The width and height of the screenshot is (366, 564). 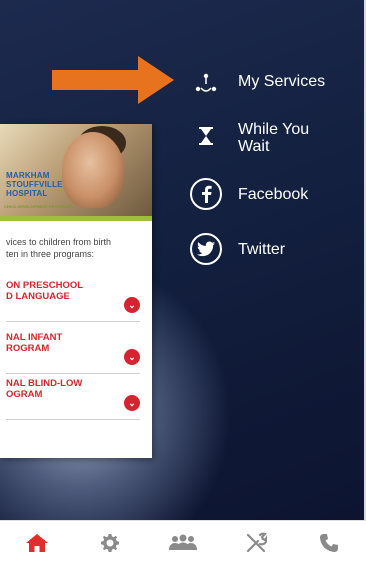 I want to click on nav-people, so click(x=182, y=542).